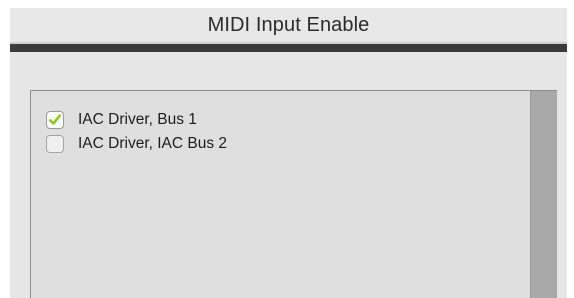 The width and height of the screenshot is (574, 298). I want to click on midi-input-label: IAC Driver, IAC Bus 2, so click(153, 143).